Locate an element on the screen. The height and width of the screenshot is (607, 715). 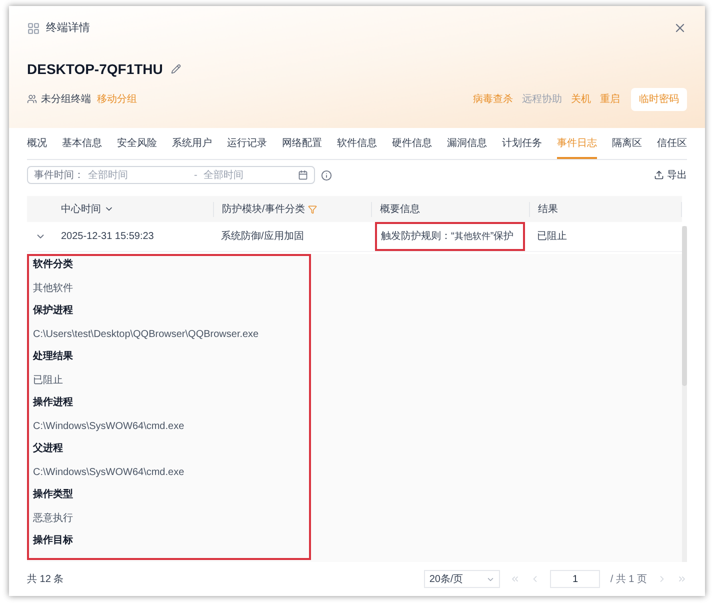
info-icon is located at coordinates (326, 175).